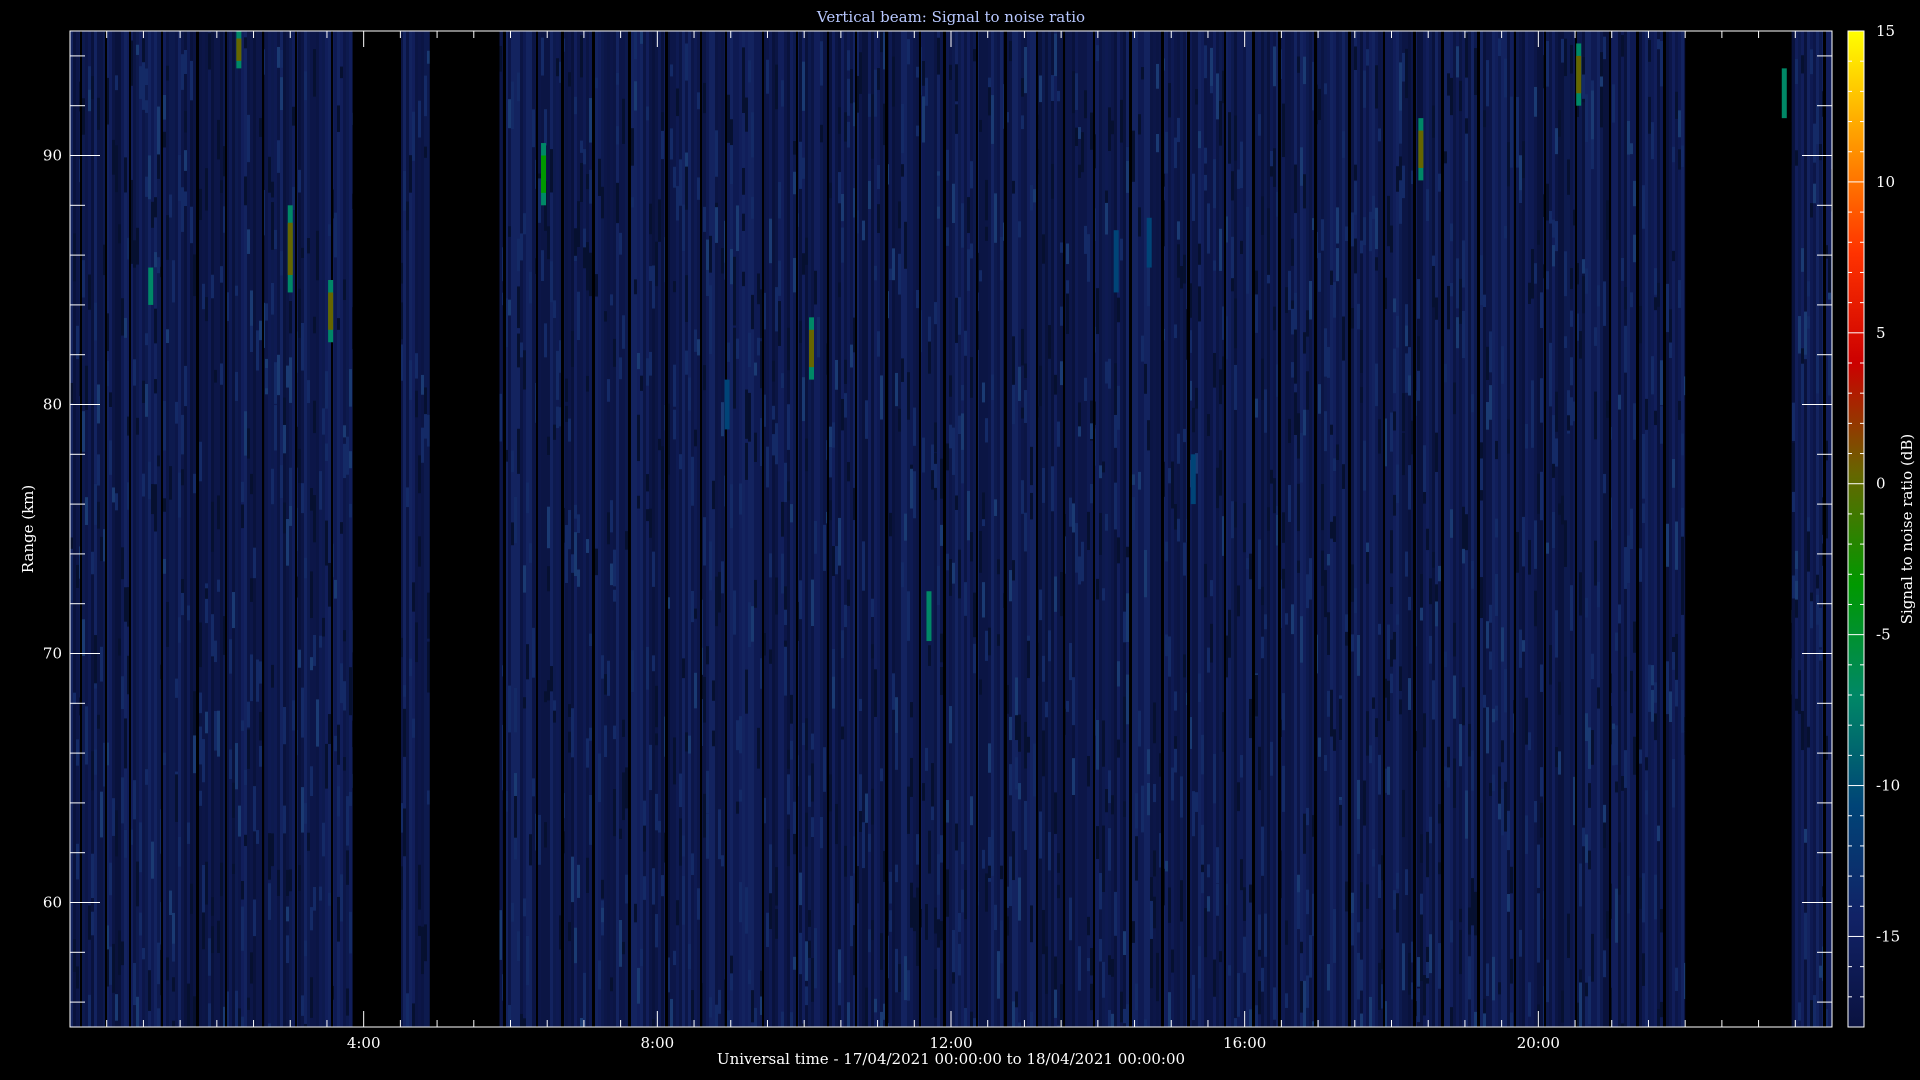 This screenshot has width=1920, height=1080. What do you see at coordinates (290, 249) in the screenshot?
I see `echo-feature-core` at bounding box center [290, 249].